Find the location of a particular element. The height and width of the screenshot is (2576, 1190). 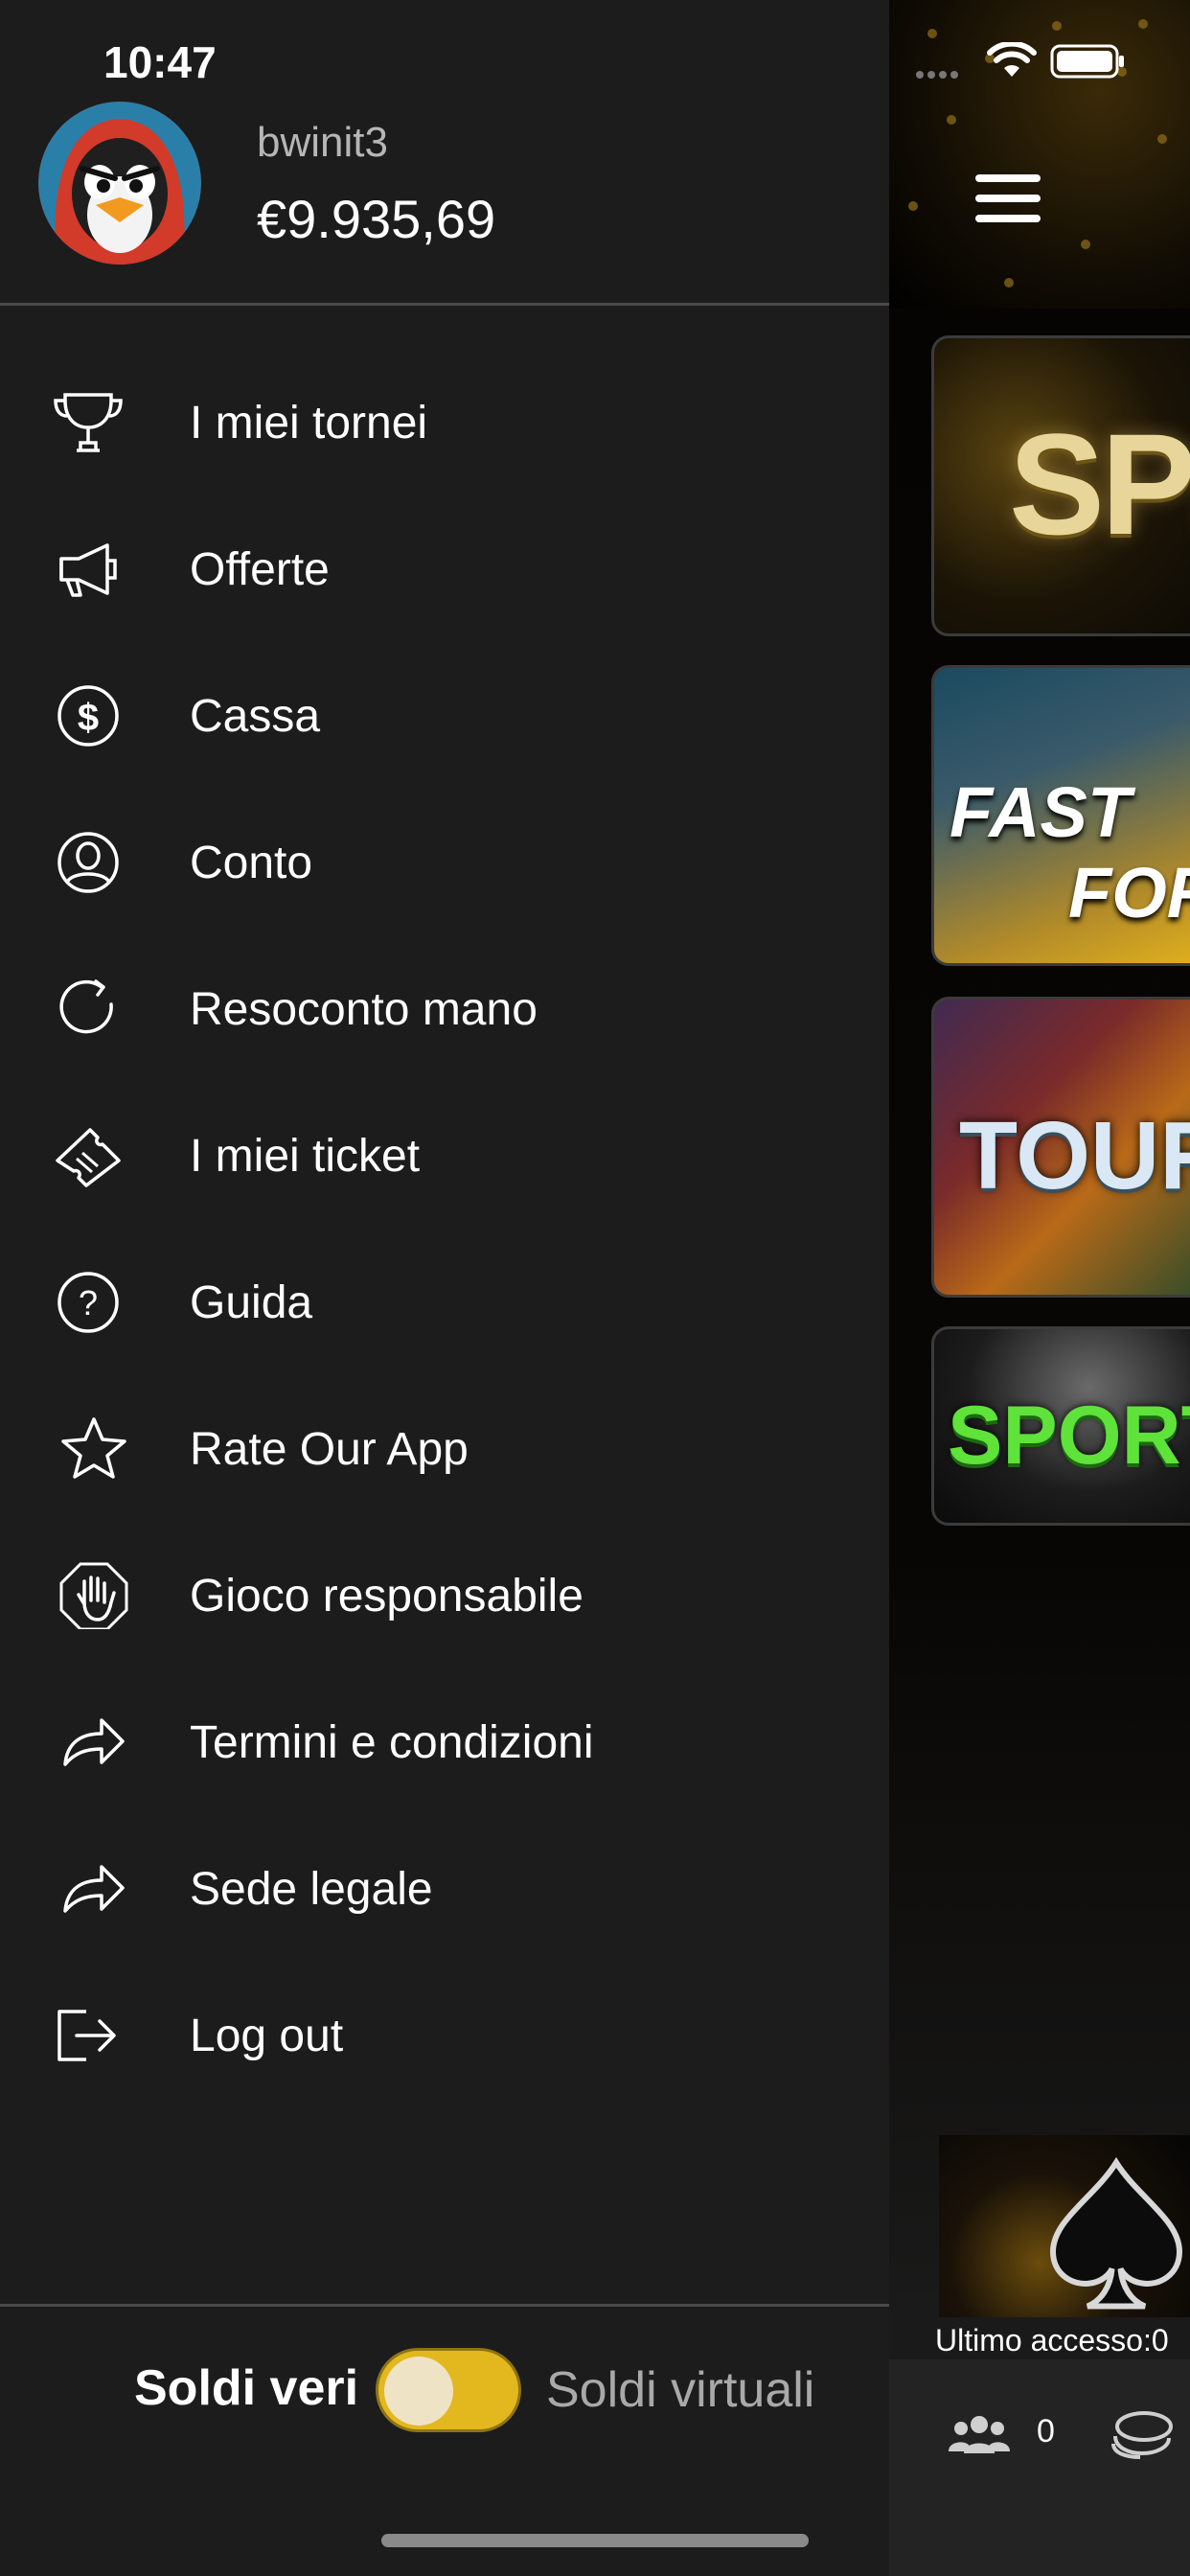

penguin-avatar-icon is located at coordinates (120, 183).